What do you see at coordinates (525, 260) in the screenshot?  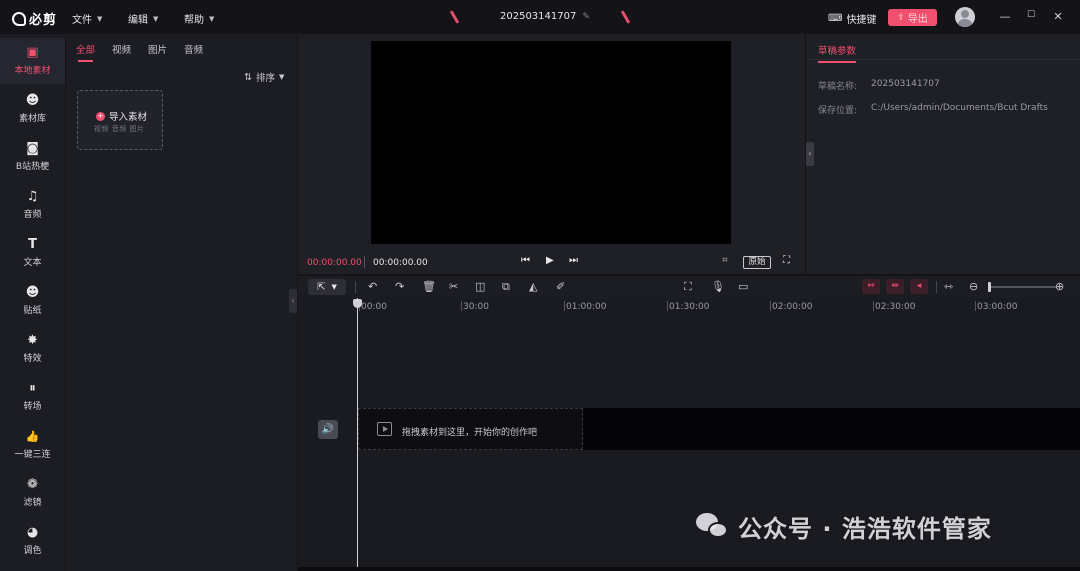 I see `skip-back-icon: ⏮` at bounding box center [525, 260].